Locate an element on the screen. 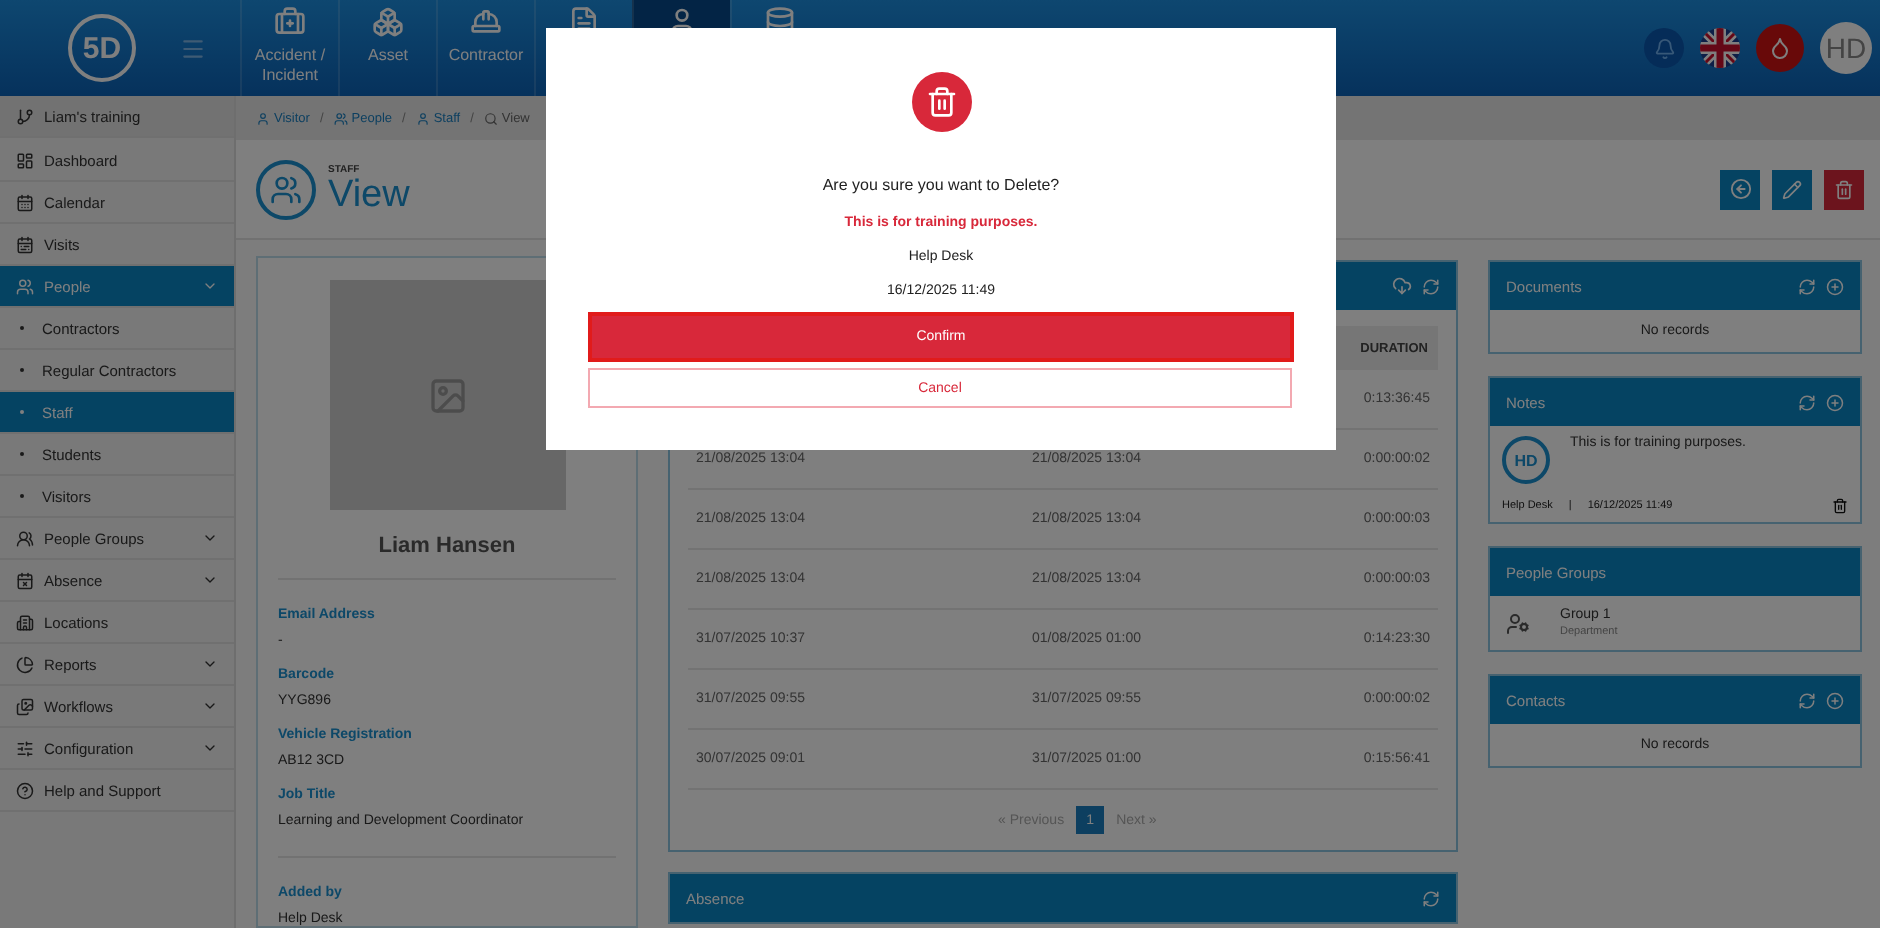 Image resolution: width=1880 pixels, height=928 pixels. user-avatar: HD is located at coordinates (1846, 48).